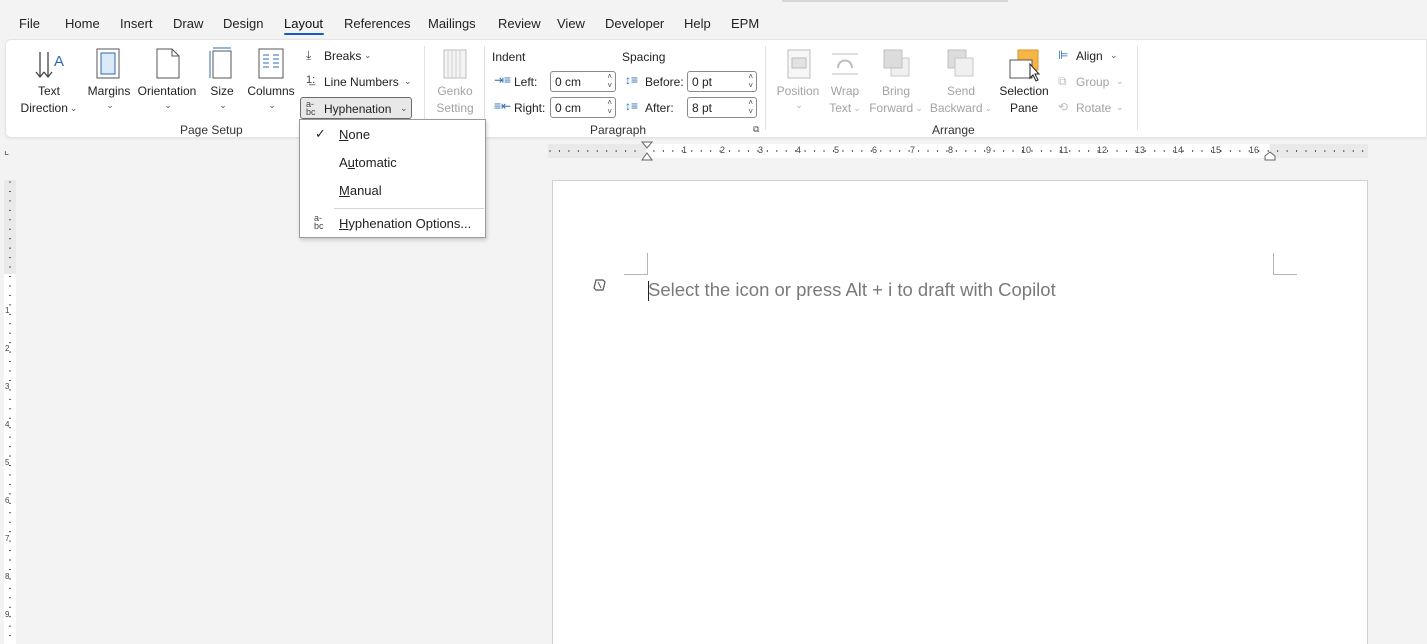 This screenshot has width=1427, height=644. Describe the element at coordinates (29, 23) in the screenshot. I see `tab-file: File` at that location.